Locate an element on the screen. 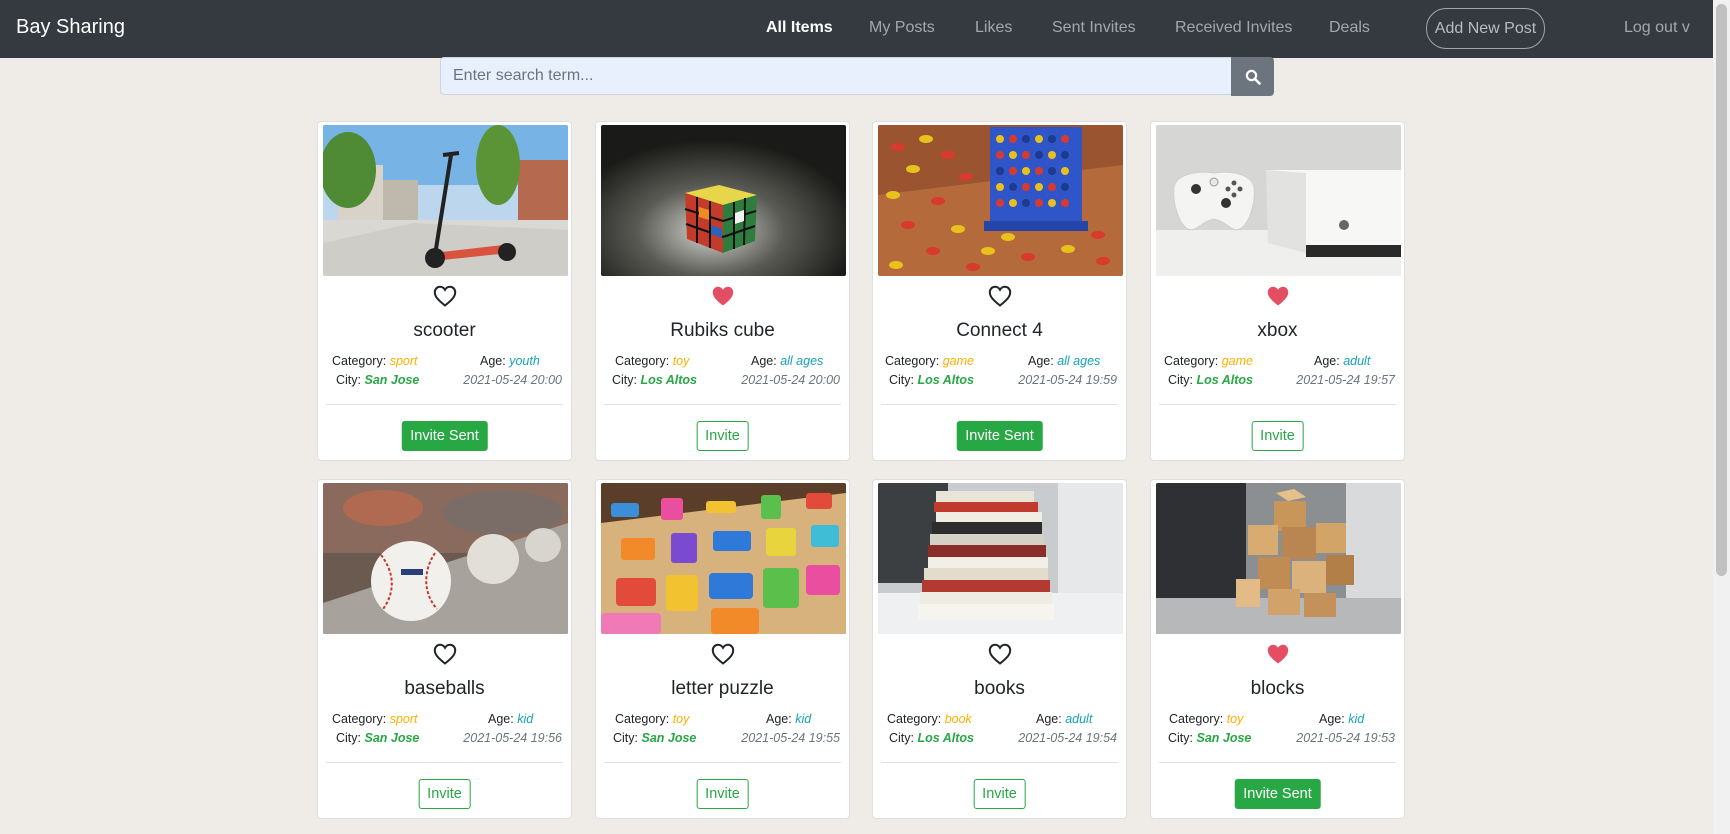 This screenshot has height=834, width=1730. scooter-image is located at coordinates (445, 200).